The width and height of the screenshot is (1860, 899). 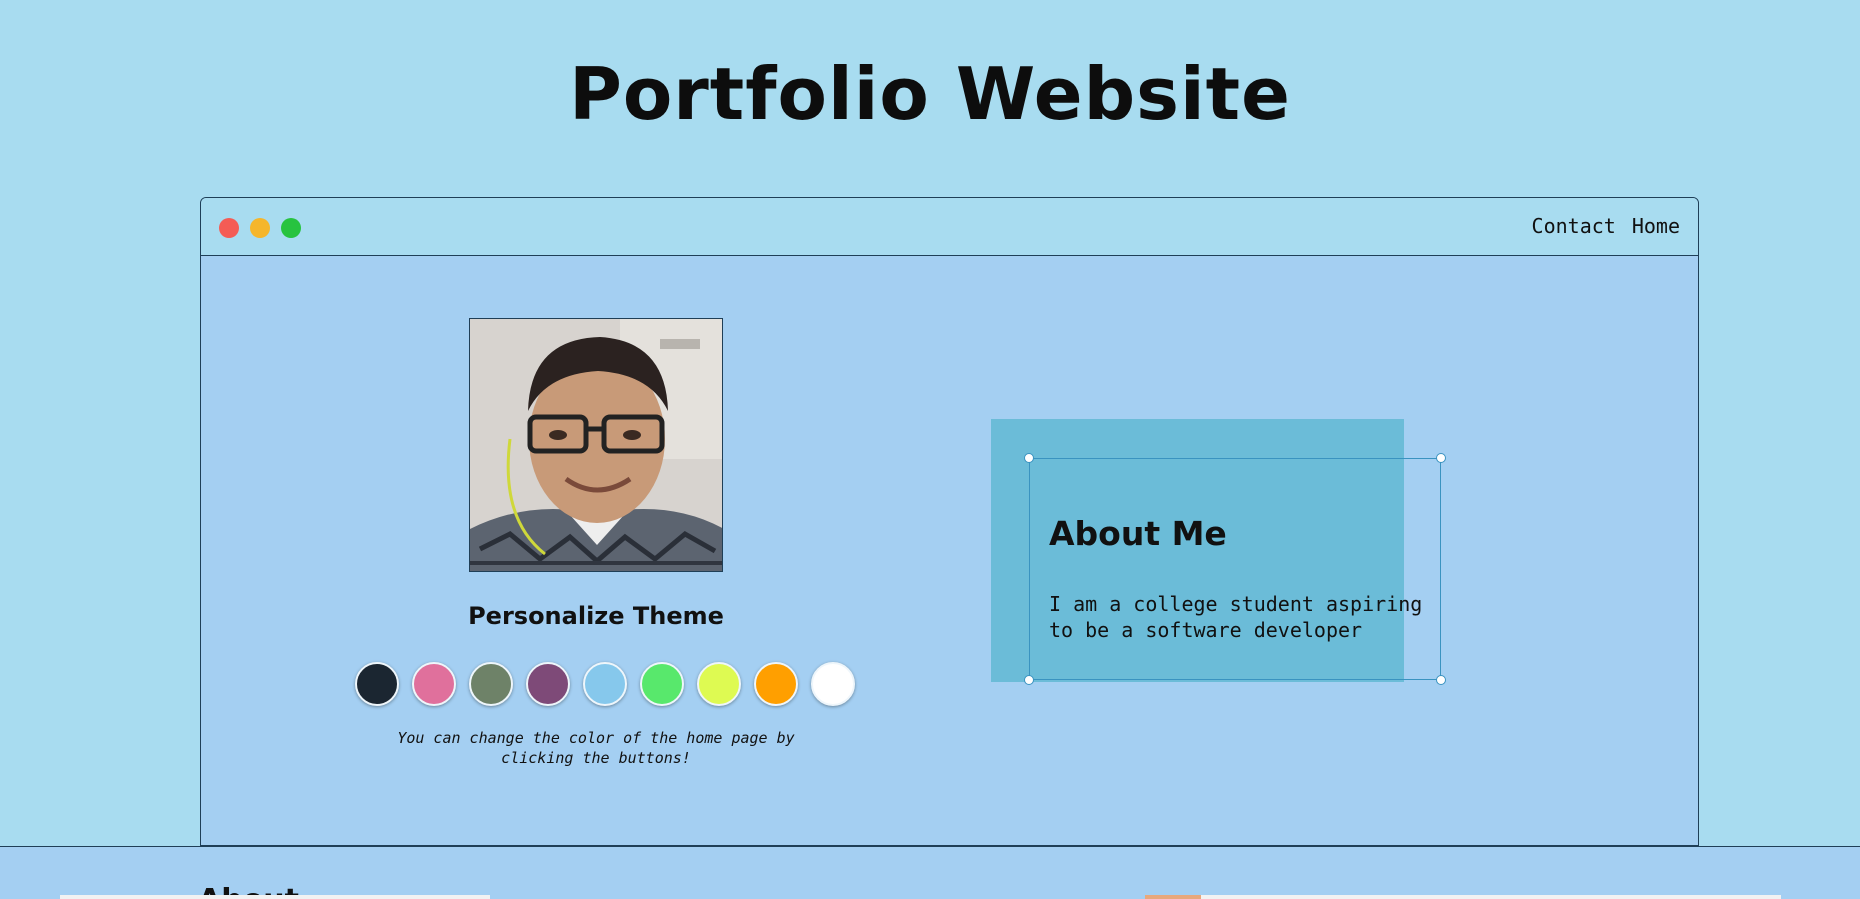 I want to click on resize-handle-bottom-right, so click(x=1441, y=680).